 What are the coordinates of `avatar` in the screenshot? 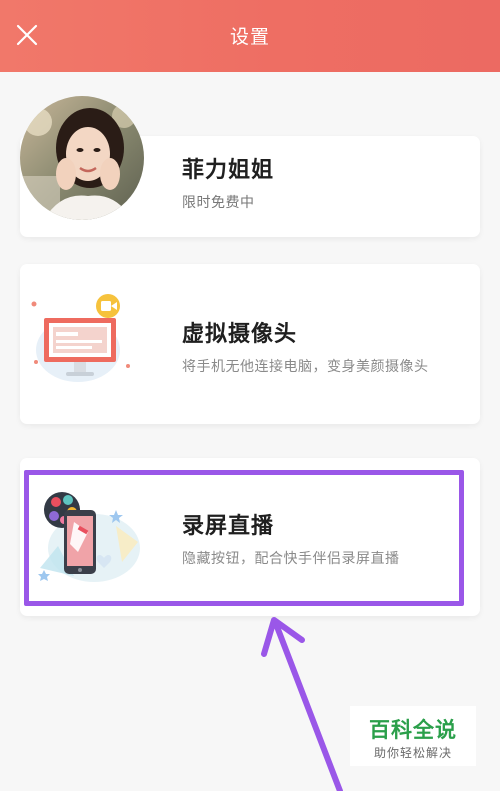 It's located at (82, 158).